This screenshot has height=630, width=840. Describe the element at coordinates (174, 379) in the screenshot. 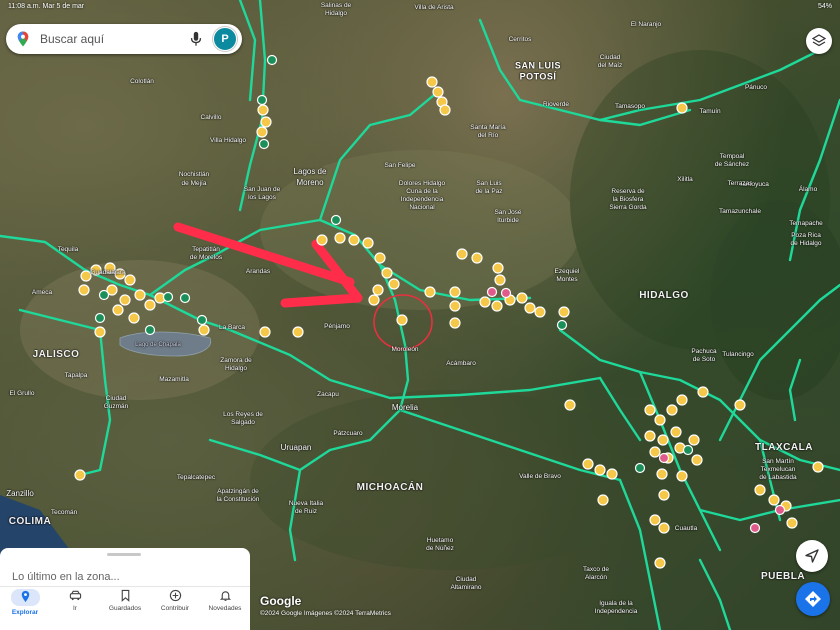

I see `map-label: Mazamitla` at that location.